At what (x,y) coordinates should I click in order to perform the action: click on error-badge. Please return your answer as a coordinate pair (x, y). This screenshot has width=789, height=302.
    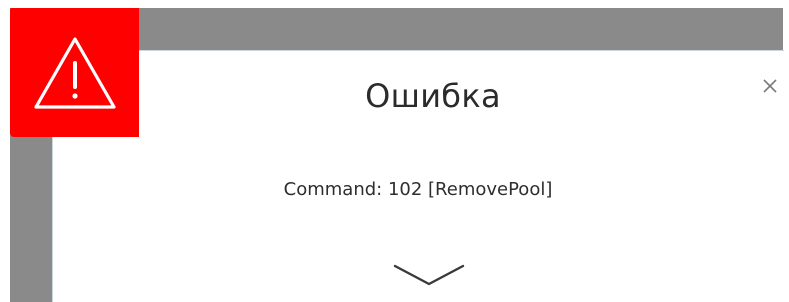
    Looking at the image, I should click on (74, 72).